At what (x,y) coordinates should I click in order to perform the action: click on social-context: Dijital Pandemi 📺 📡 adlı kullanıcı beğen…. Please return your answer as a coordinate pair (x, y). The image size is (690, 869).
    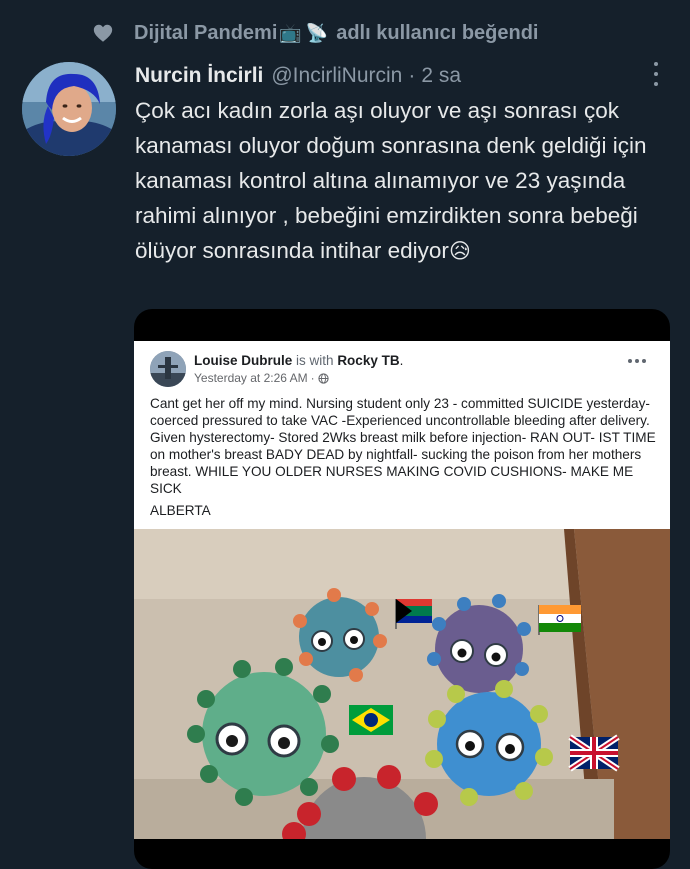
    Looking at the image, I should click on (315, 33).